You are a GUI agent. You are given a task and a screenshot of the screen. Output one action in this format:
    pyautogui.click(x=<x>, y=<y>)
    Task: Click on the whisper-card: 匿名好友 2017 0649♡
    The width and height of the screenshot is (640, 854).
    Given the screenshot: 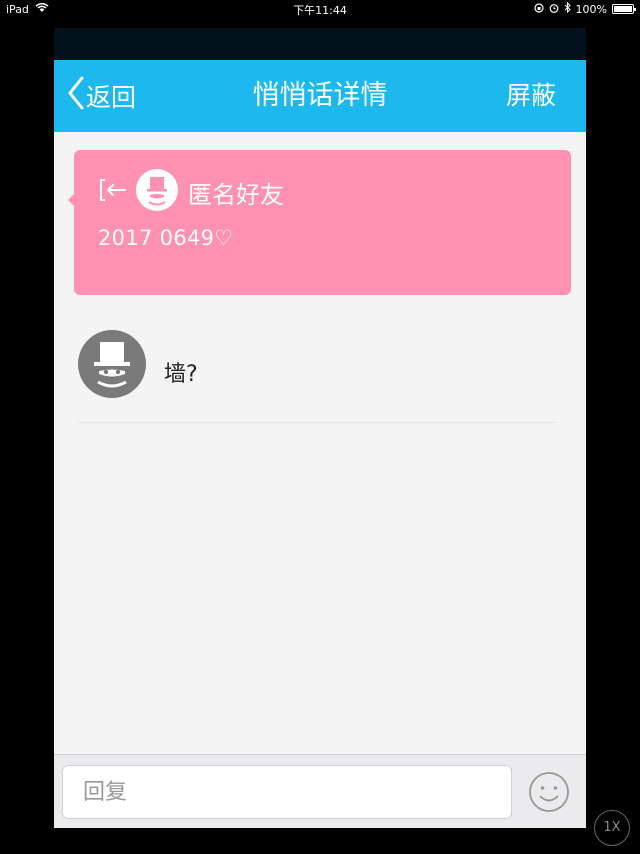 What is the action you would take?
    pyautogui.click(x=319, y=222)
    